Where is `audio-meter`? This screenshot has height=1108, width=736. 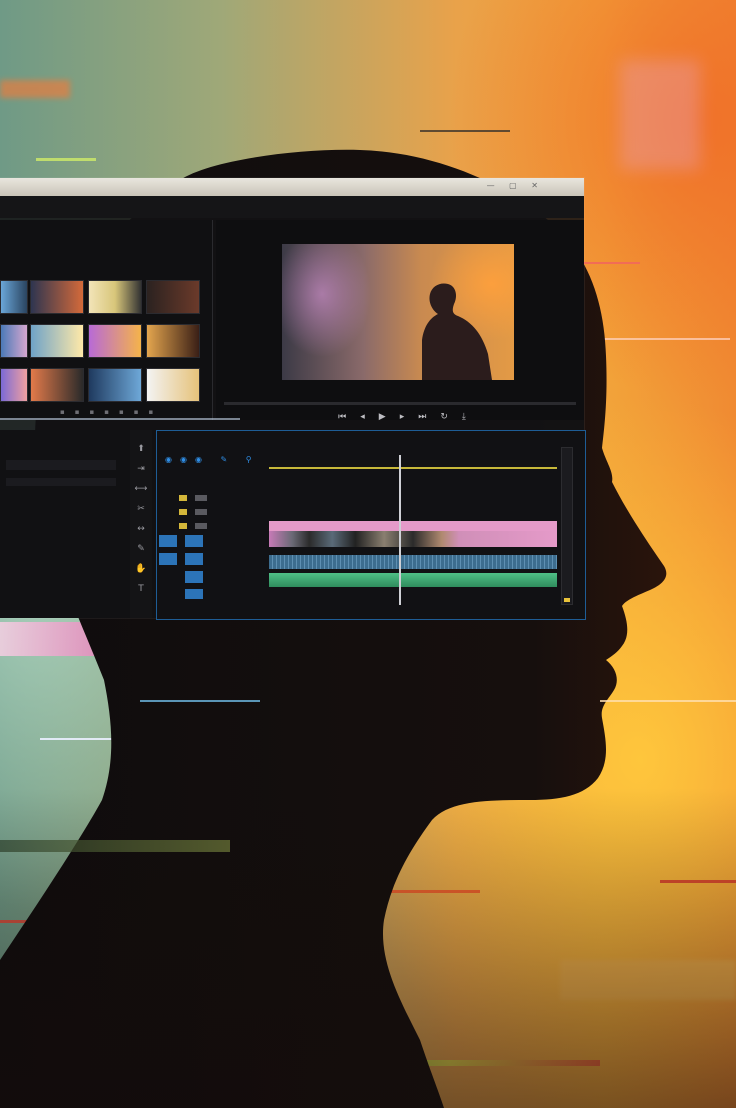
audio-meter is located at coordinates (567, 526).